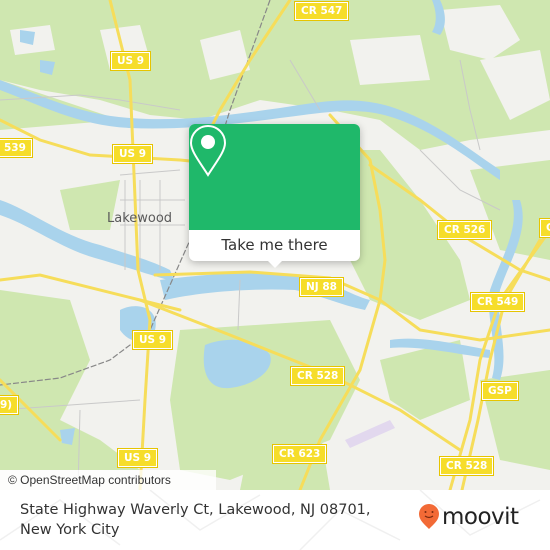  What do you see at coordinates (464, 230) in the screenshot?
I see `road-shield-cr526: CR 526` at bounding box center [464, 230].